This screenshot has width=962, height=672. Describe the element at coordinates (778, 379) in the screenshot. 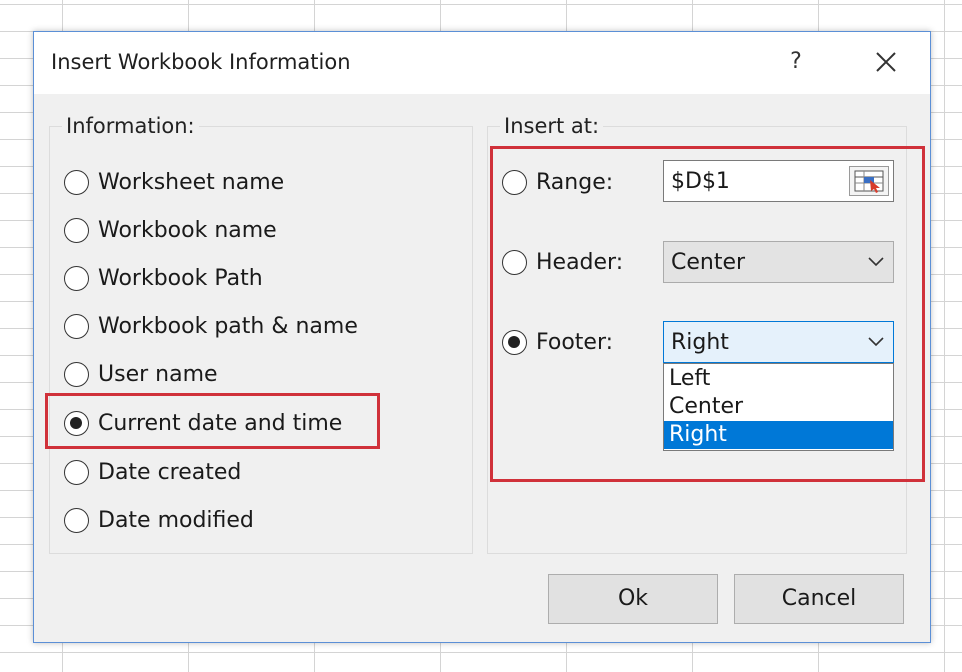

I see `dropdown-item-left: Left` at that location.